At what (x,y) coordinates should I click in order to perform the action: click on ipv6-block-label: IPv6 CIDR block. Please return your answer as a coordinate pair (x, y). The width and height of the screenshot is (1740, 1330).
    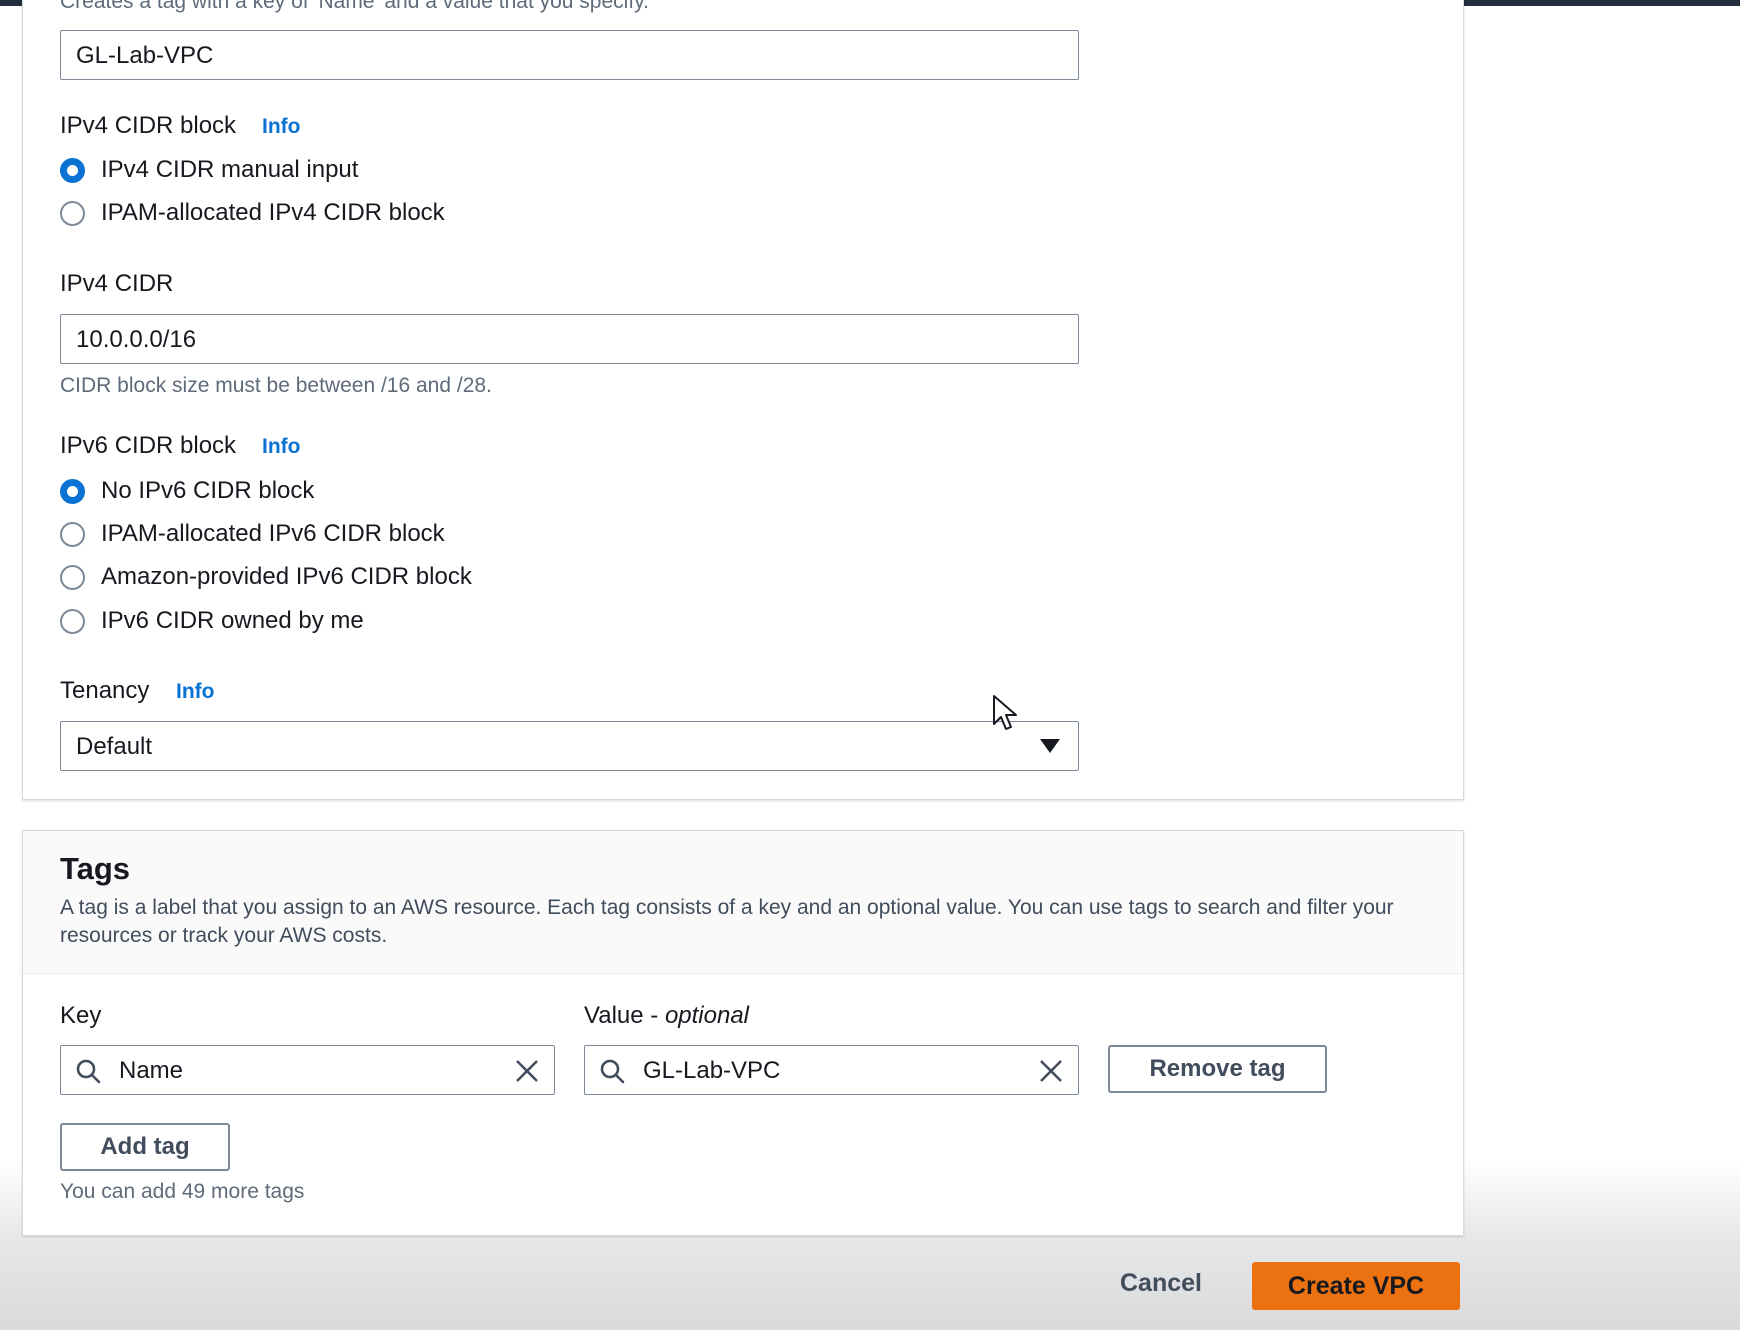
    Looking at the image, I should click on (148, 445).